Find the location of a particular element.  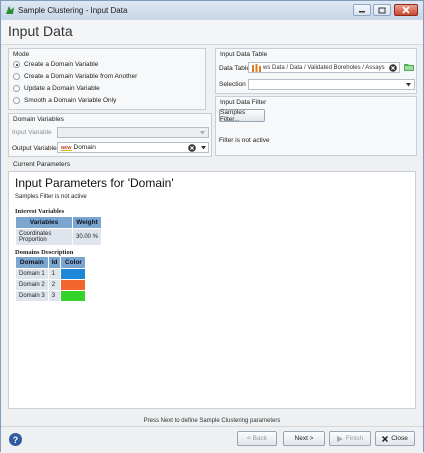

table-row: Domain 3 3 is located at coordinates (51, 296).